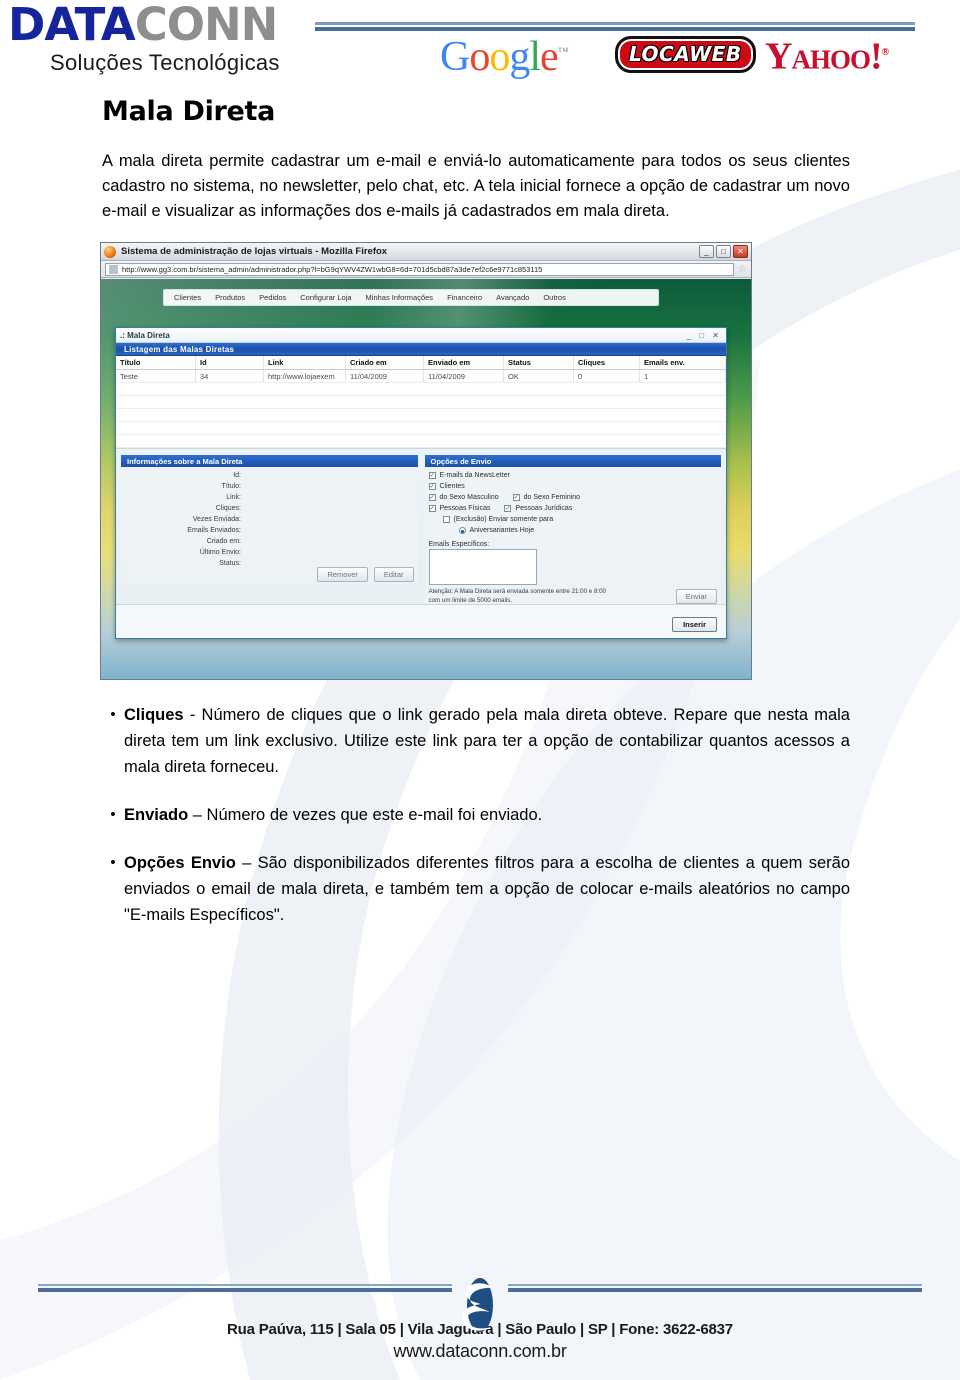 This screenshot has height=1380, width=960. What do you see at coordinates (110, 251) in the screenshot?
I see `firefox-icon` at bounding box center [110, 251].